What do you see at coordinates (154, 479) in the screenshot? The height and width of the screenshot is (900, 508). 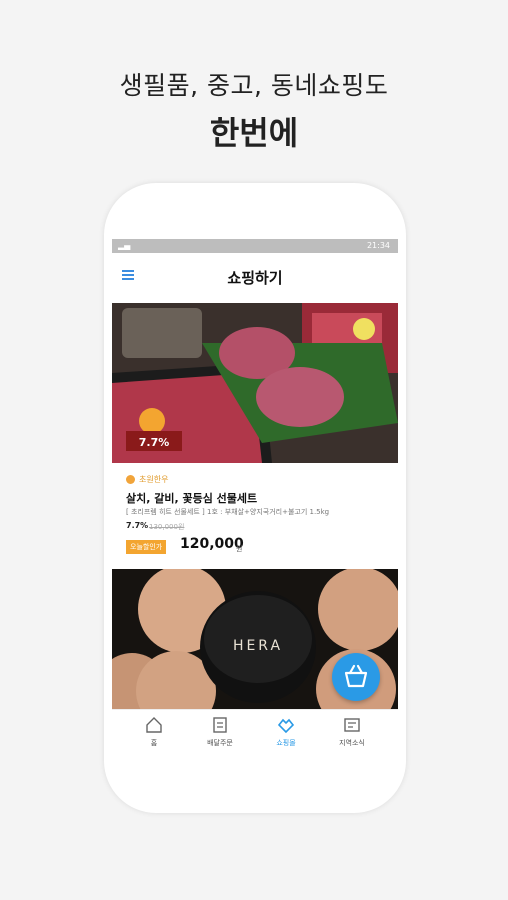 I see `brand-name: 초원한우` at bounding box center [154, 479].